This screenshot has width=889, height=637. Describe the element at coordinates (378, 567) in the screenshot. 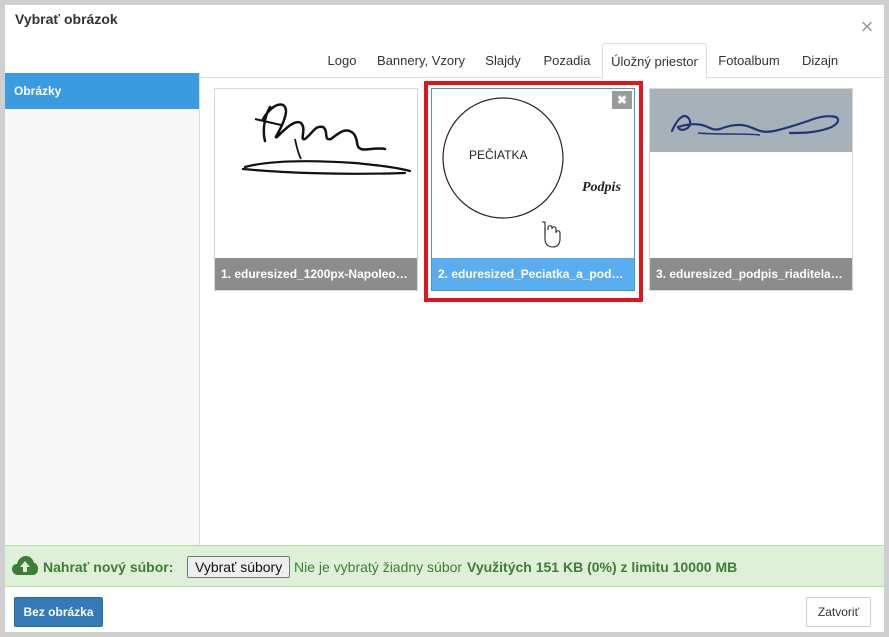

I see `file-status: Nie je vybratý žiadny súbor` at that location.